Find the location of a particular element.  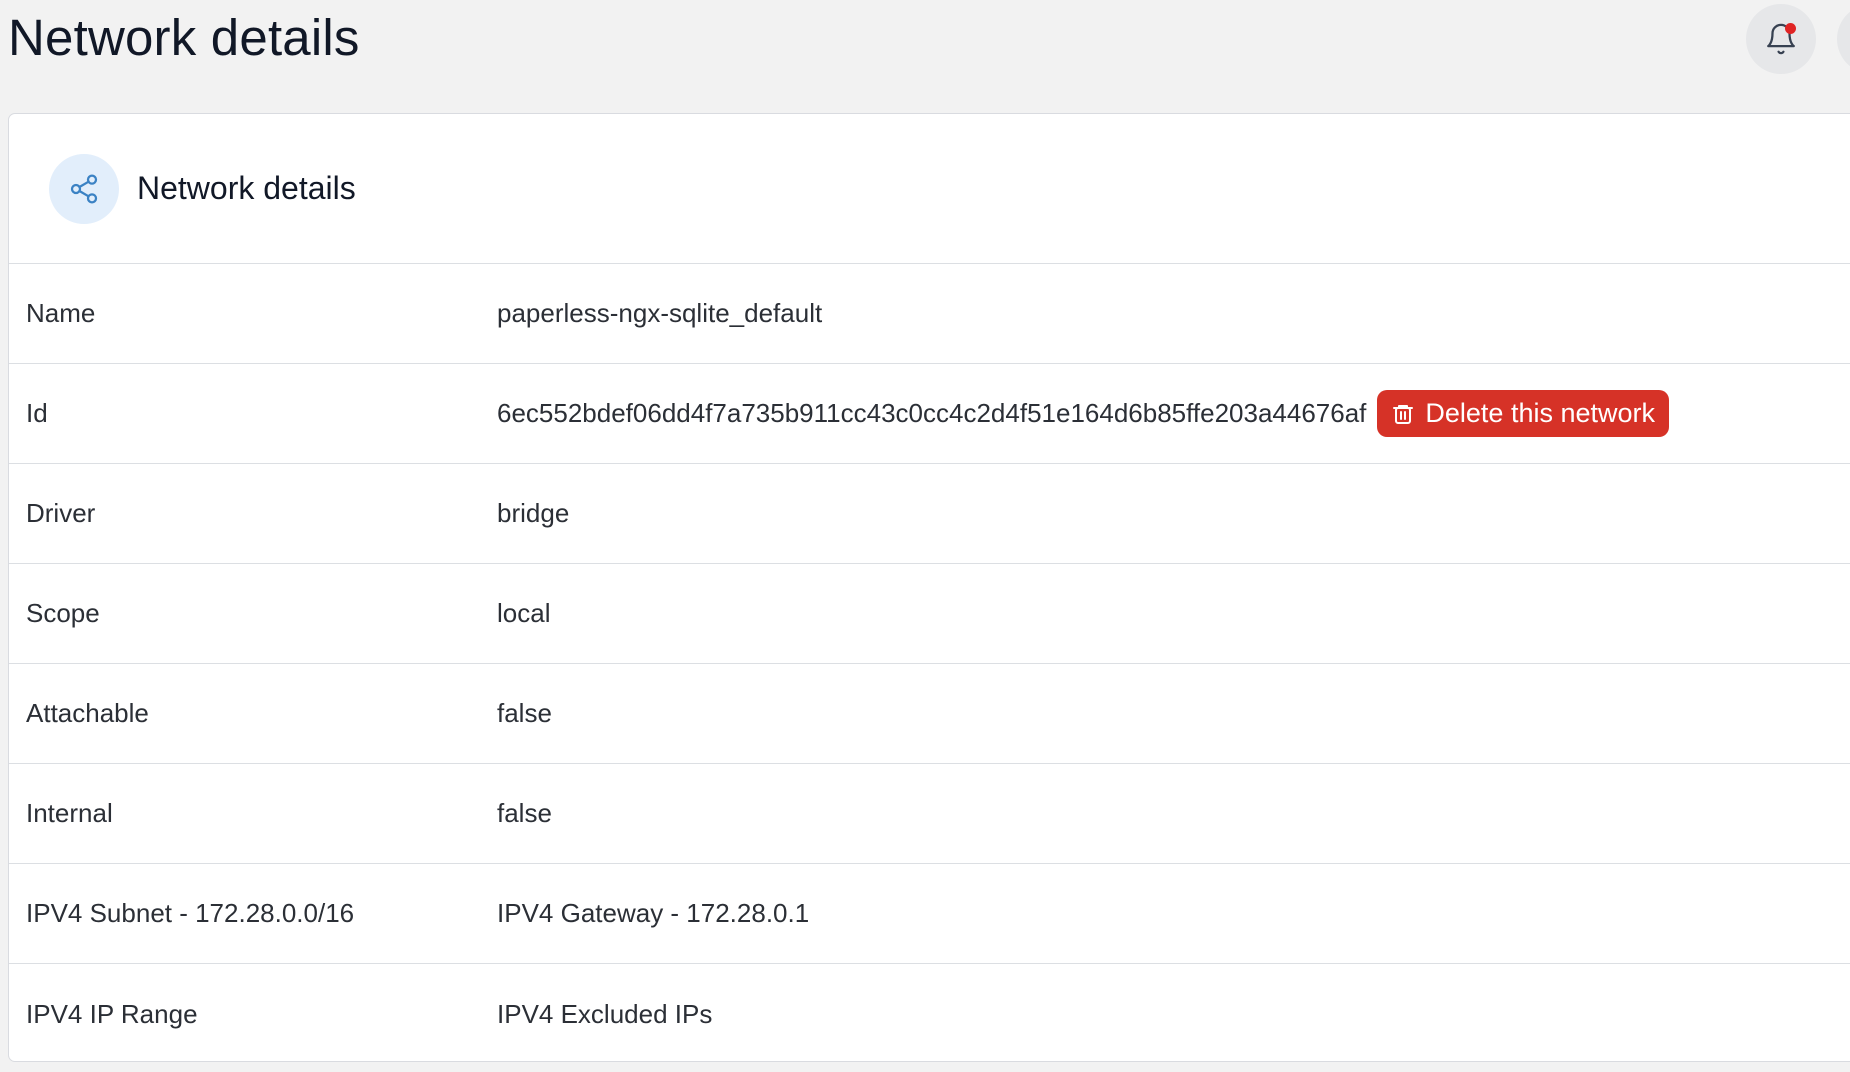

detail-key: IPV4 Subnet - 172.28.0.0/16 is located at coordinates (190, 913).